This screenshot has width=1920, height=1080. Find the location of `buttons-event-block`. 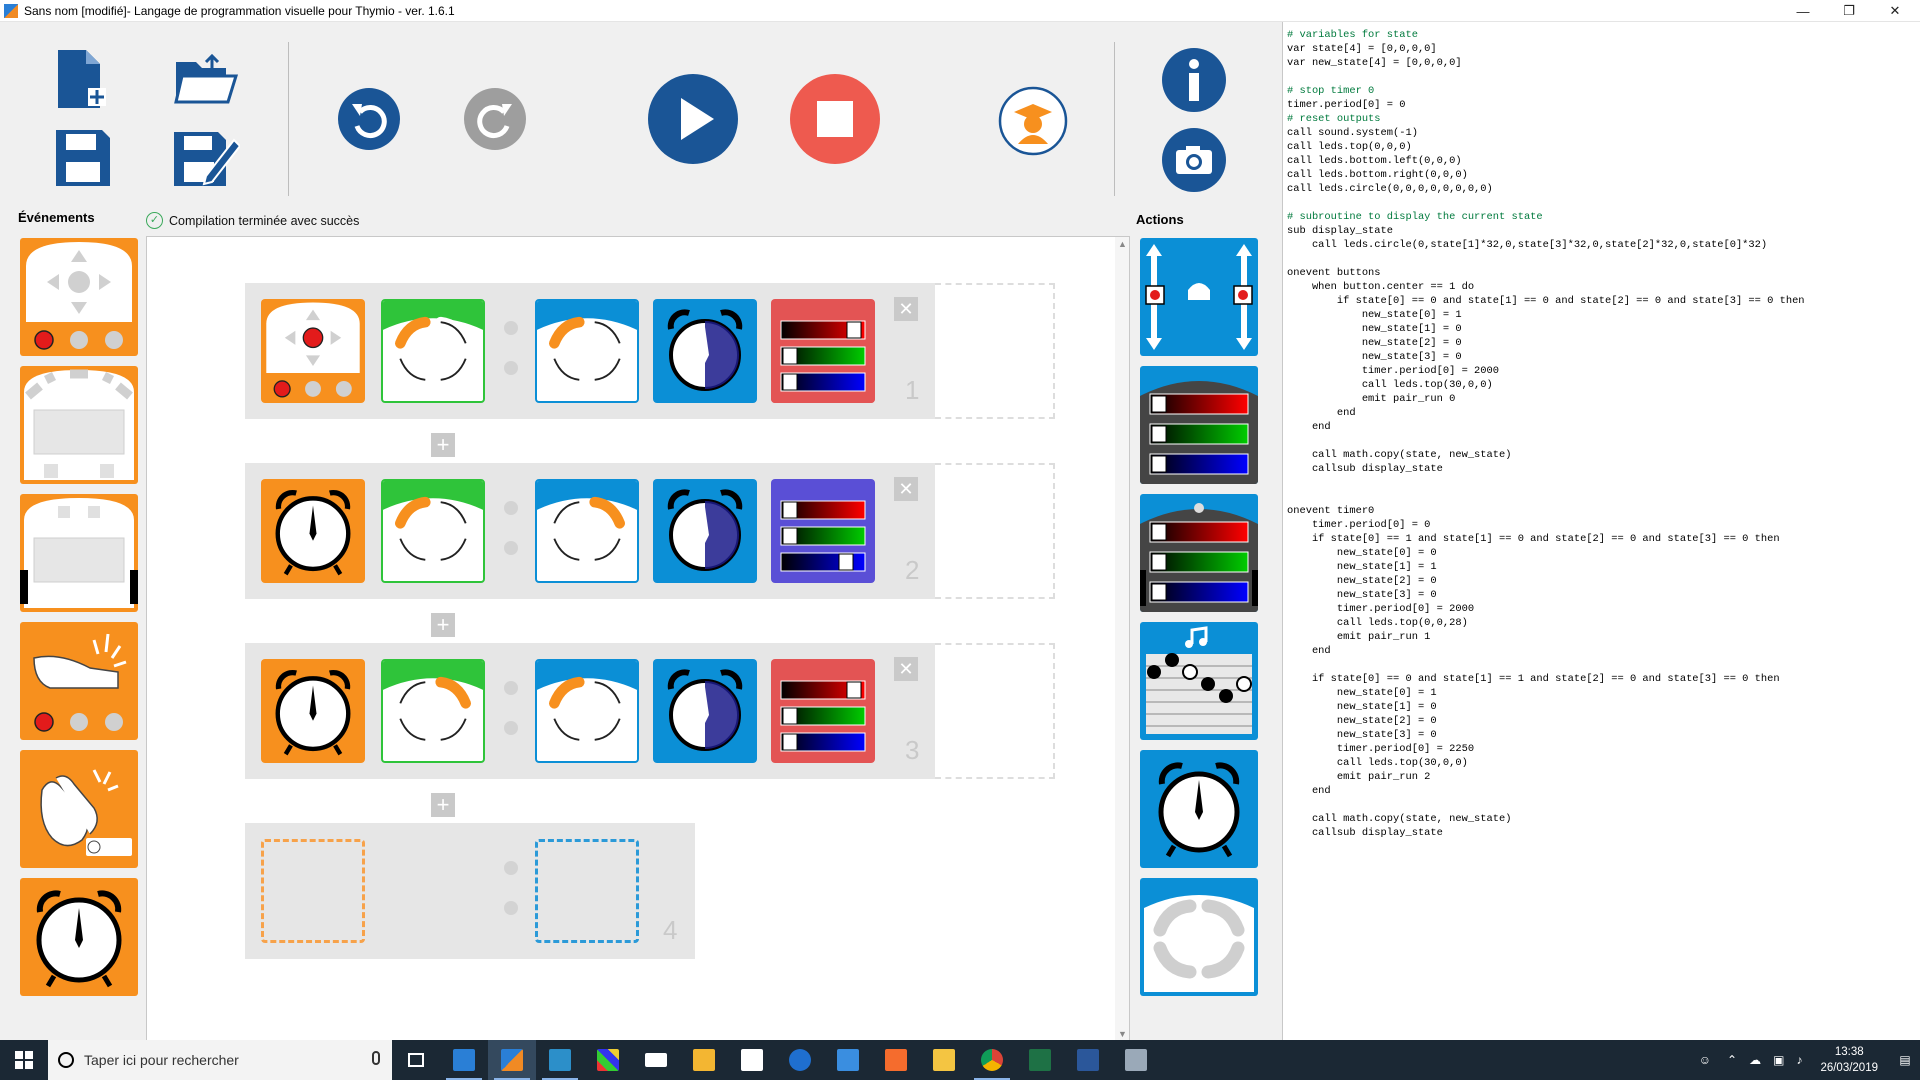

buttons-event-block is located at coordinates (313, 351).